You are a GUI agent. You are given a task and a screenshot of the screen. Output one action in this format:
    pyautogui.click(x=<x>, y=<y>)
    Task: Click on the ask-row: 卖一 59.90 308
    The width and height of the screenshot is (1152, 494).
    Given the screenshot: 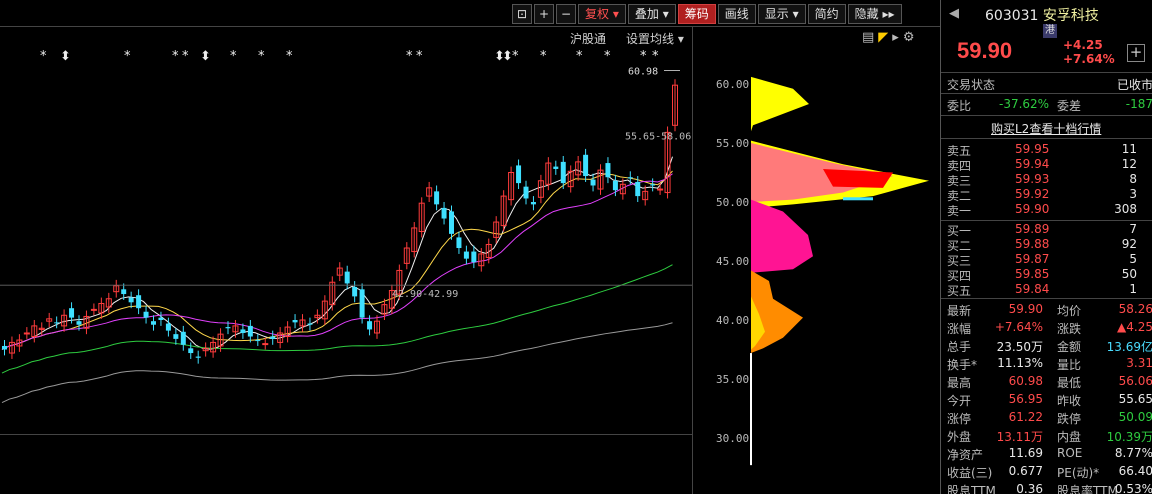 What is the action you would take?
    pyautogui.click(x=1049, y=210)
    